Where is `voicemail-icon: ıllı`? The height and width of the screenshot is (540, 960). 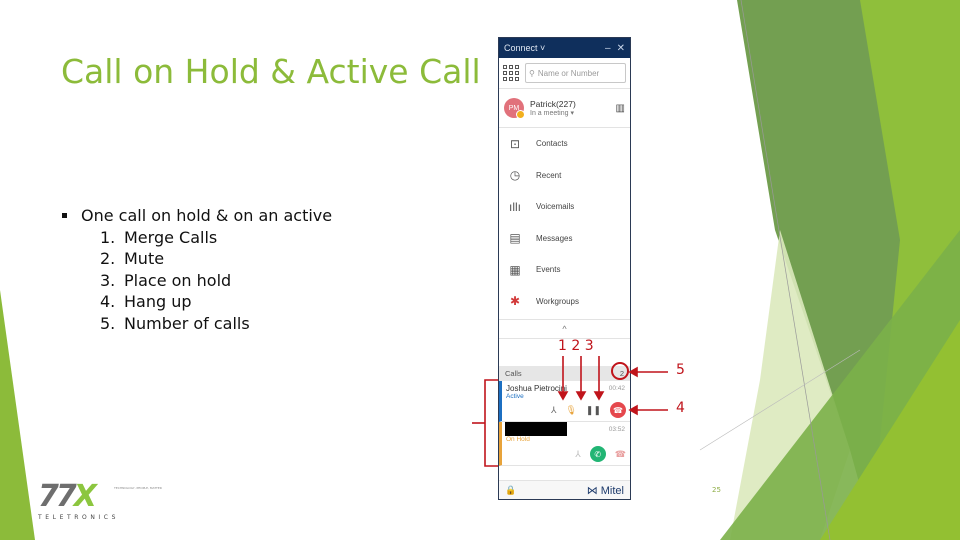
voicemail-icon: ıllı is located at coordinates (515, 206).